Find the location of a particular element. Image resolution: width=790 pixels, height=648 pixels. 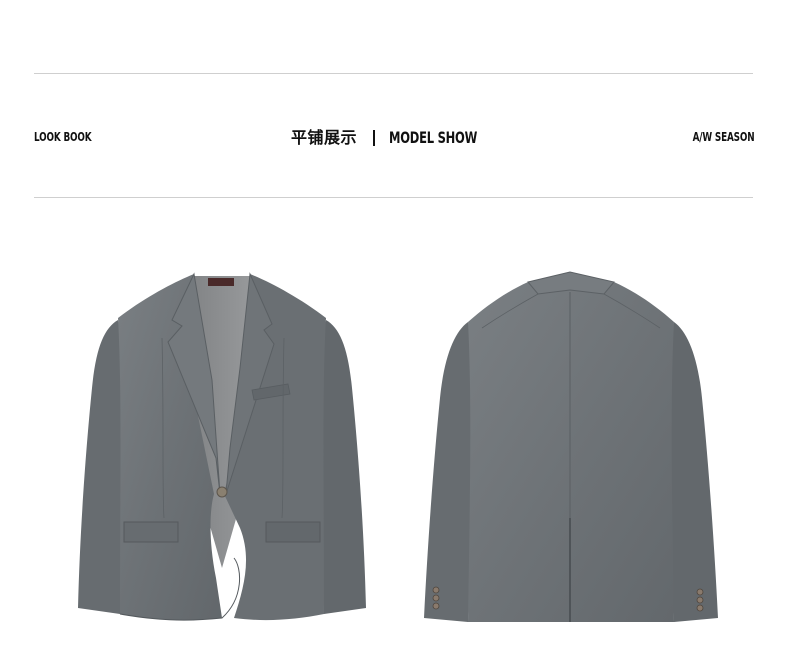

top-divider is located at coordinates (393, 73).